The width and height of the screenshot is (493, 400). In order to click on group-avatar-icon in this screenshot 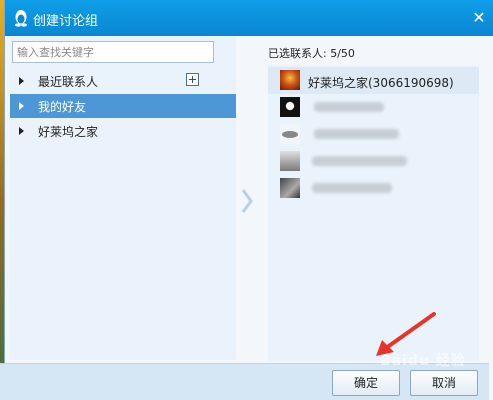, I will do `click(290, 80)`.